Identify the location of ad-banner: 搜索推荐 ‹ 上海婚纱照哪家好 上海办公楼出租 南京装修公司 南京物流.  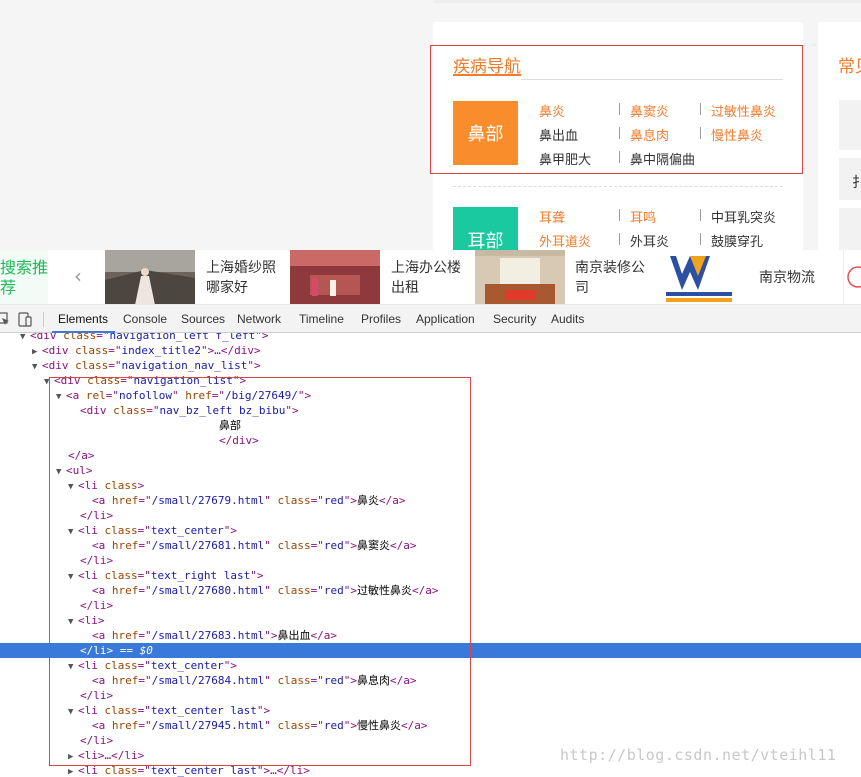
(430, 277).